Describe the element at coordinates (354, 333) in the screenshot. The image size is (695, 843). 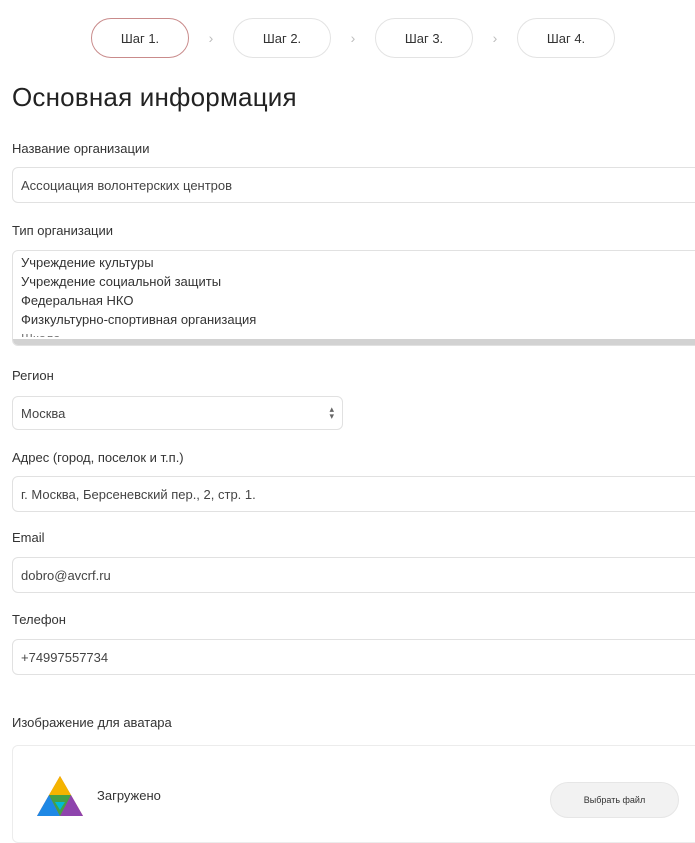
I see `org-type-option: Школа` at that location.